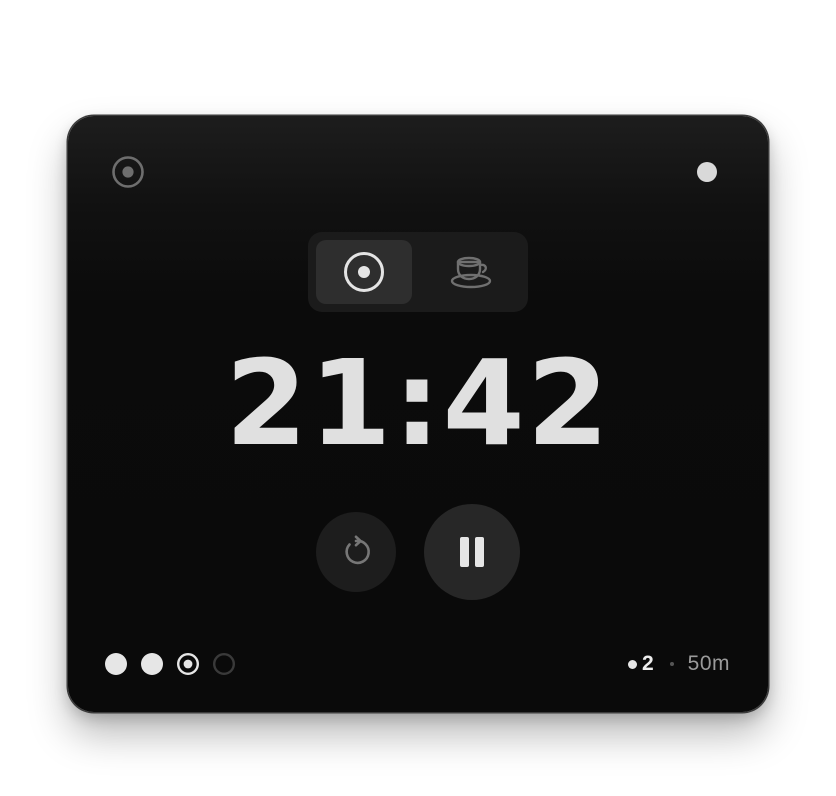 The height and width of the screenshot is (796, 836). I want to click on status-dot-icon, so click(707, 172).